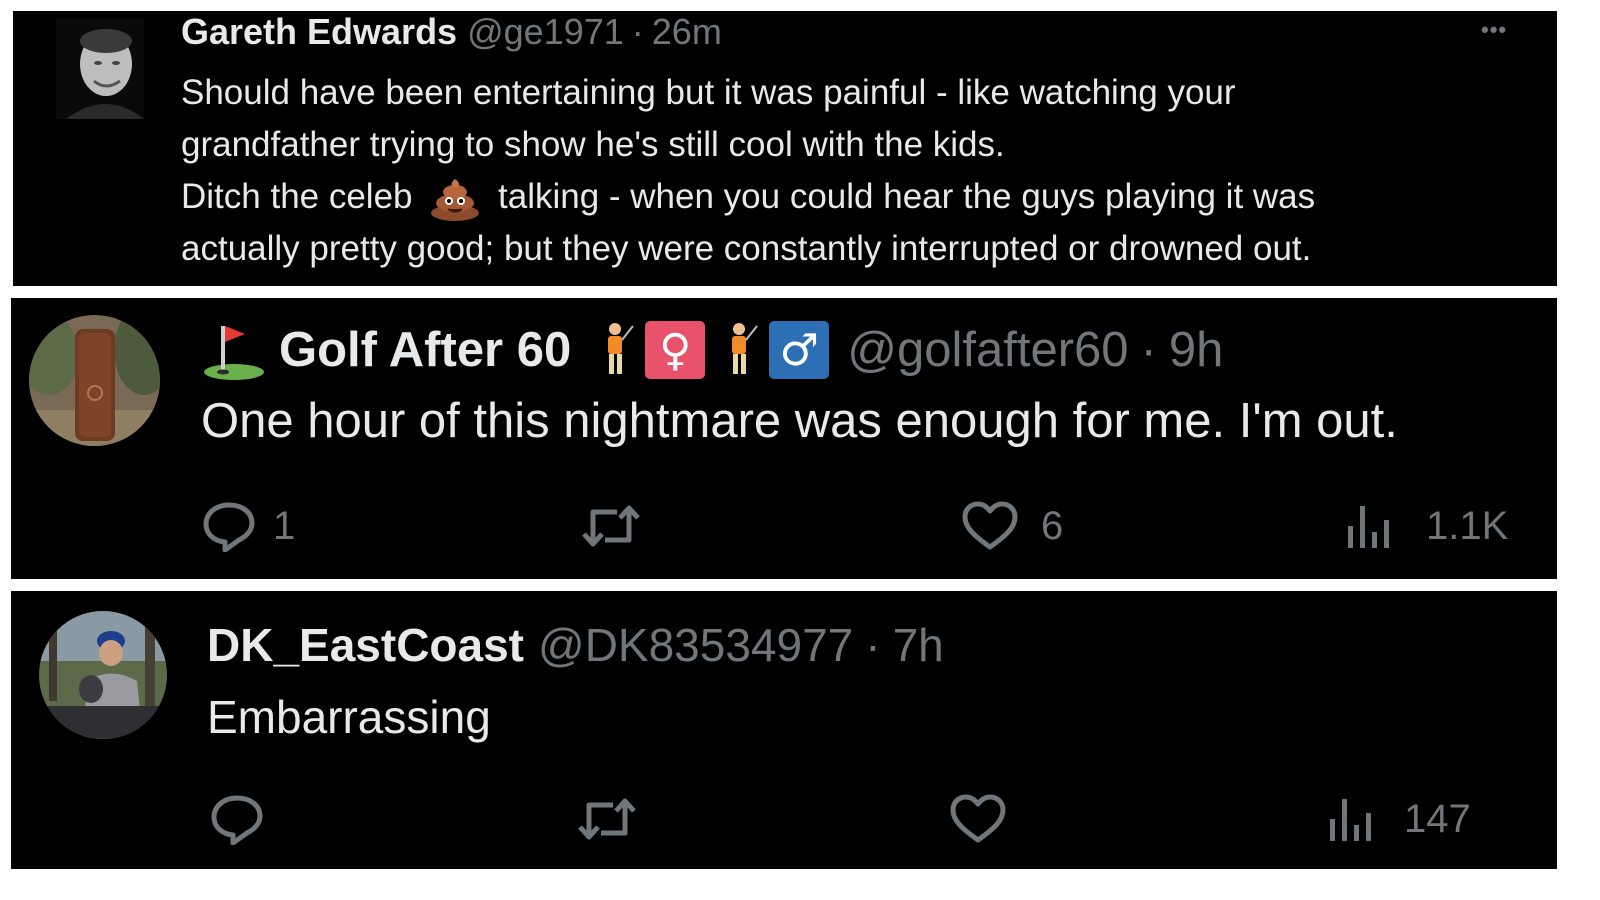 The image size is (1600, 900). Describe the element at coordinates (918, 645) in the screenshot. I see `timestamp: 7h` at that location.